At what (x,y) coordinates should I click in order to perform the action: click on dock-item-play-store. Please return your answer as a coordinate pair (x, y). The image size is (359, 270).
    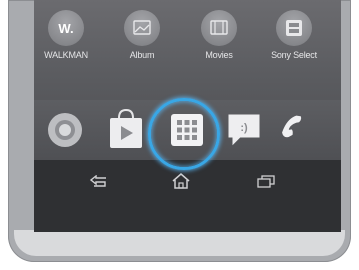
    Looking at the image, I should click on (126, 131).